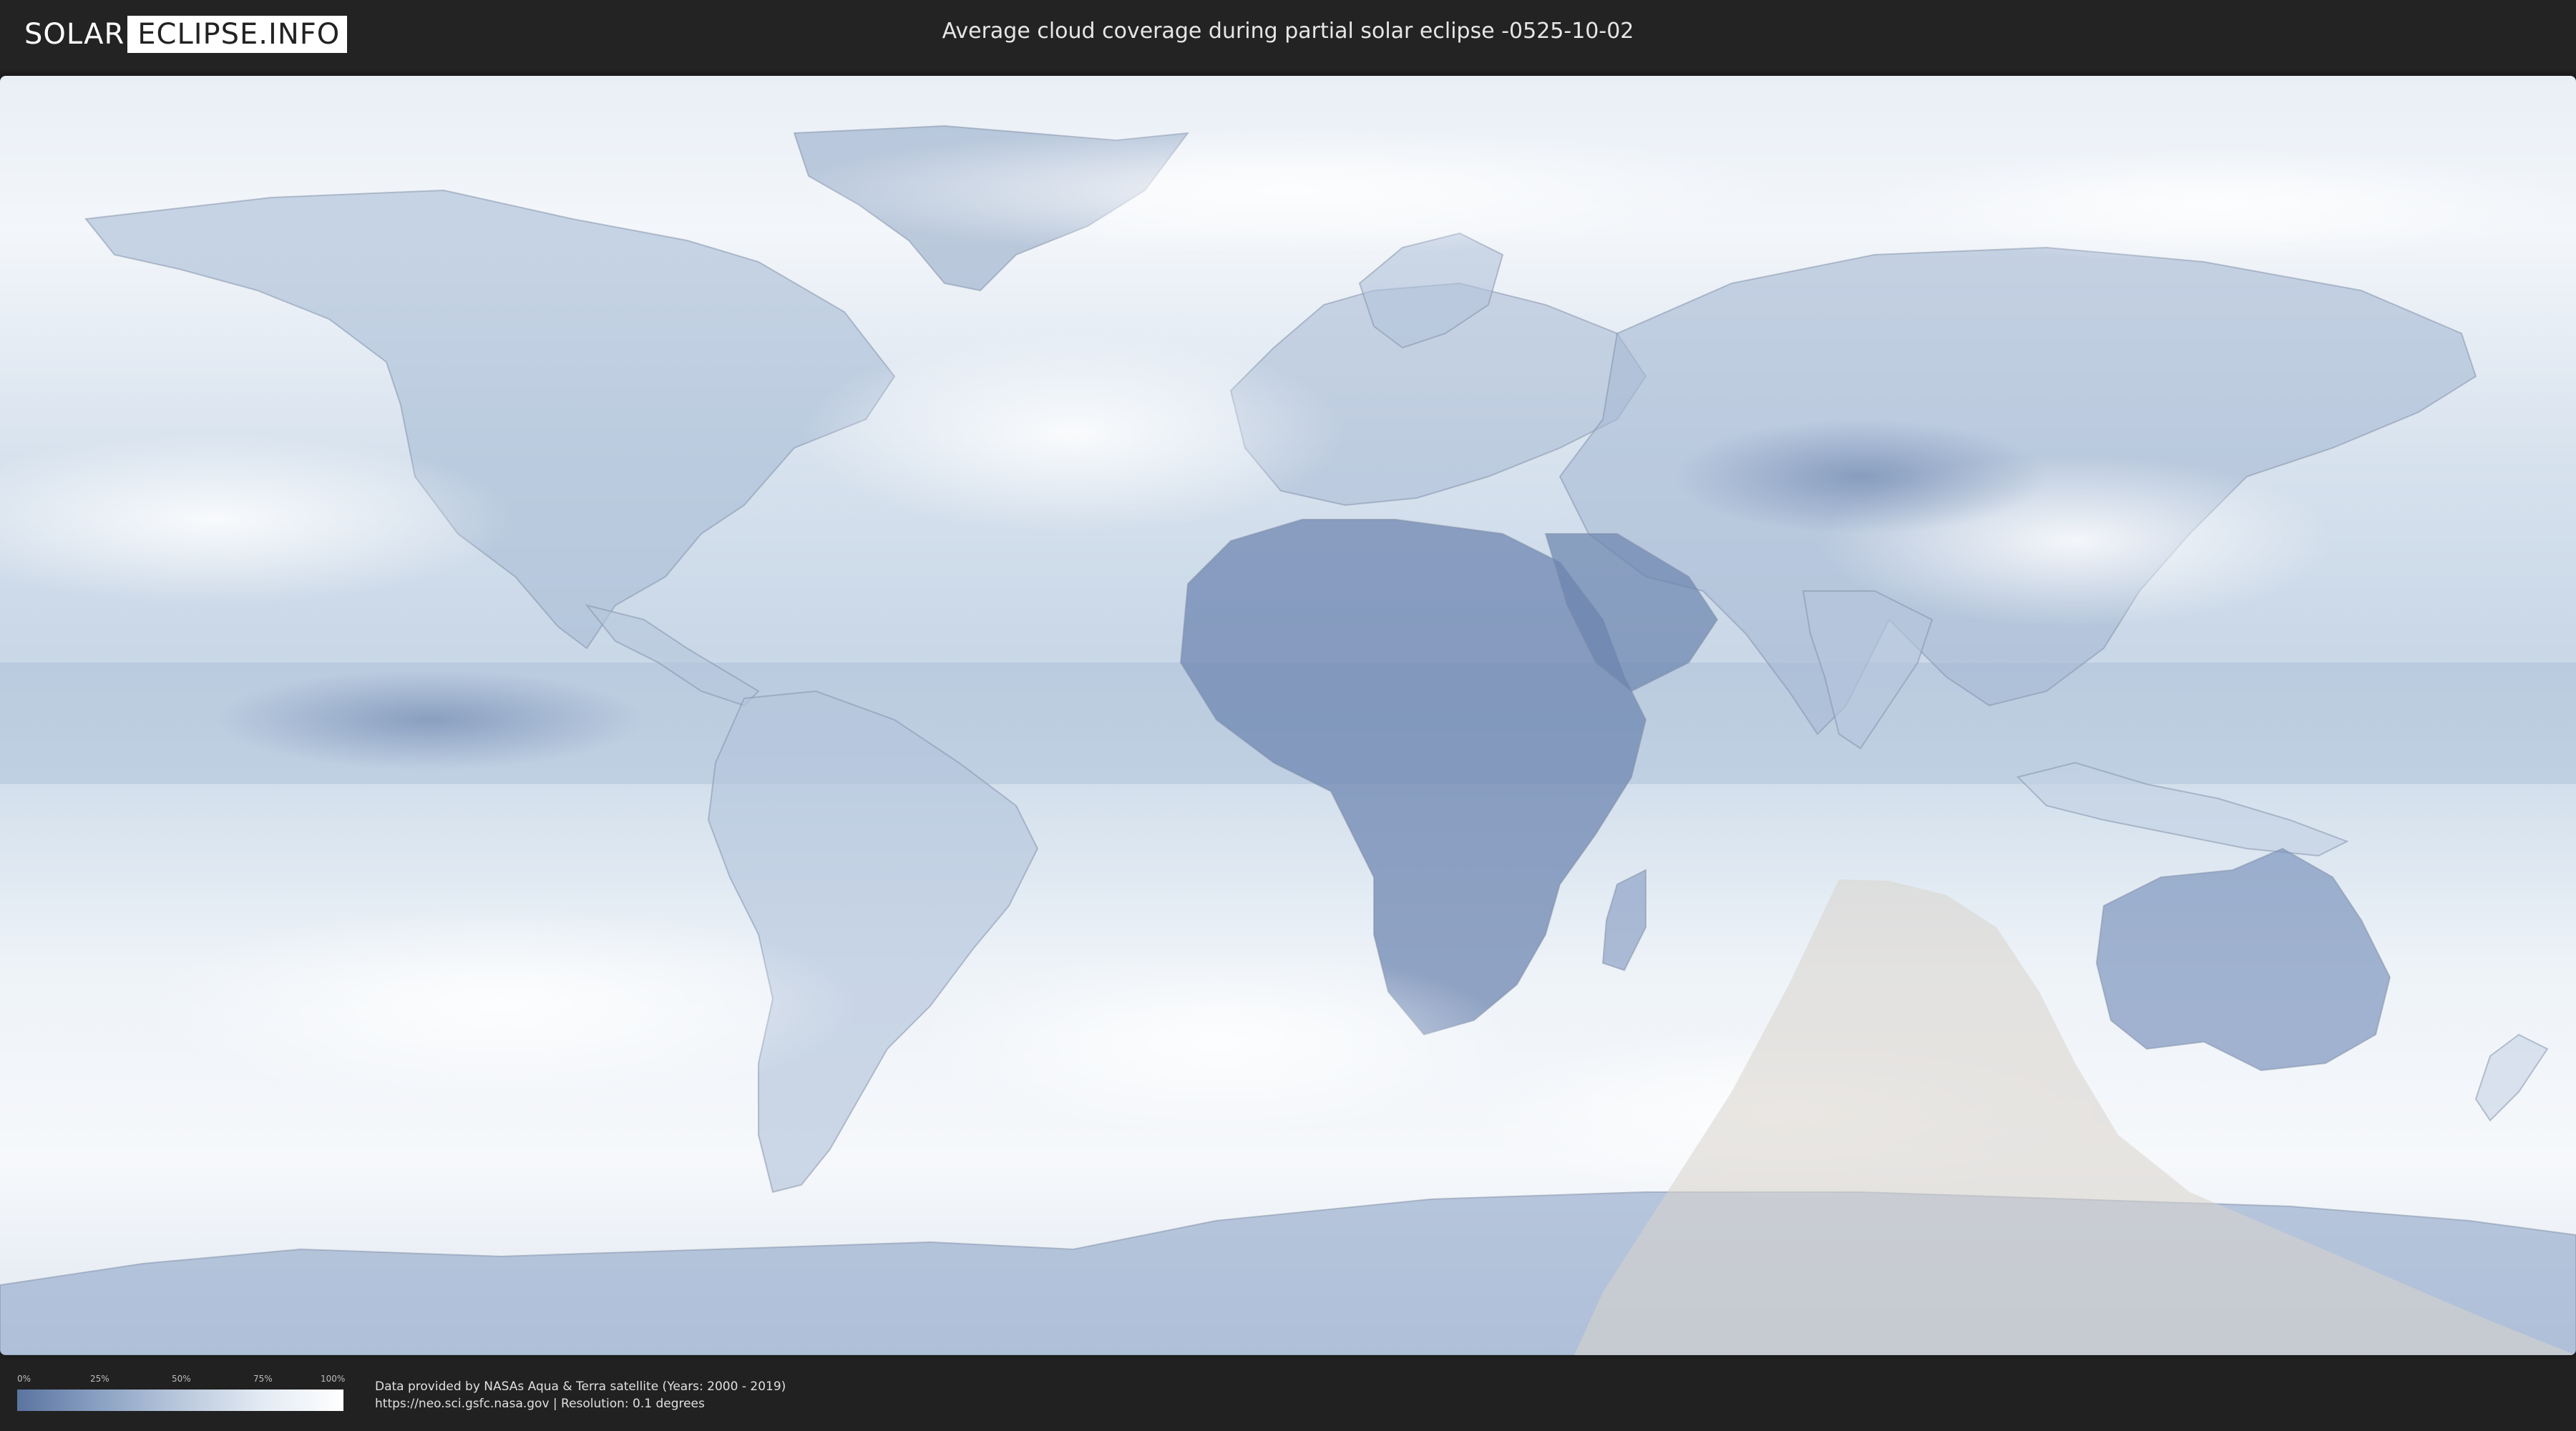 This screenshot has height=1431, width=2576. I want to click on legend-tick-50: 50%, so click(181, 1379).